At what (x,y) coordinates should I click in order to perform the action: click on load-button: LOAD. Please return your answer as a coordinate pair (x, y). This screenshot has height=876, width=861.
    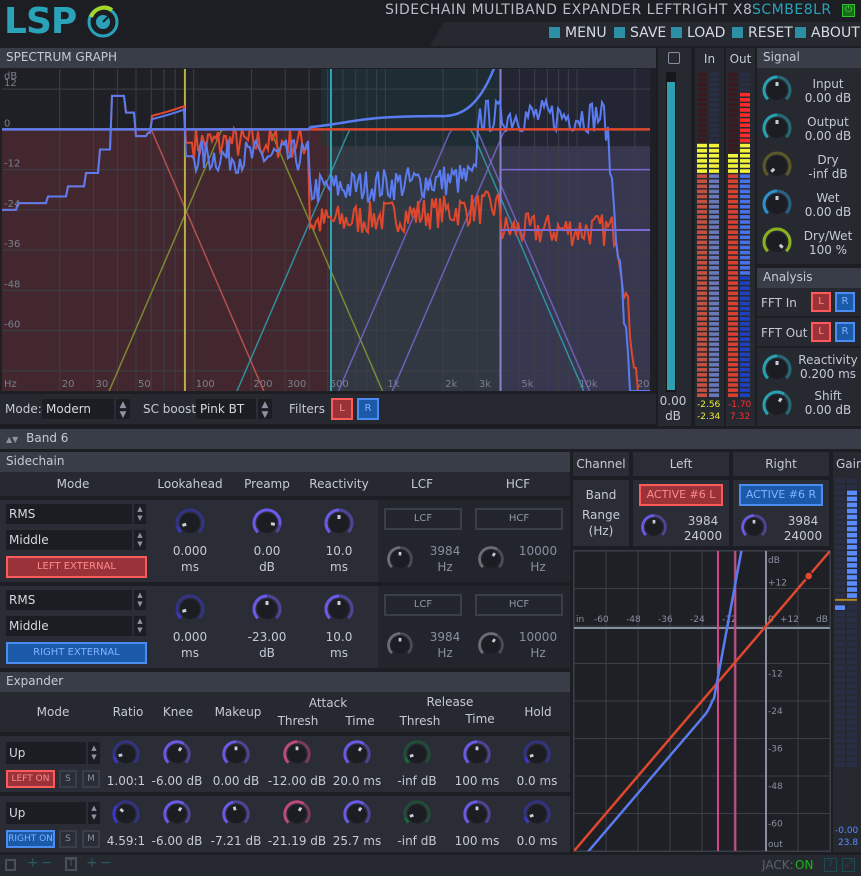
    Looking at the image, I should click on (698, 33).